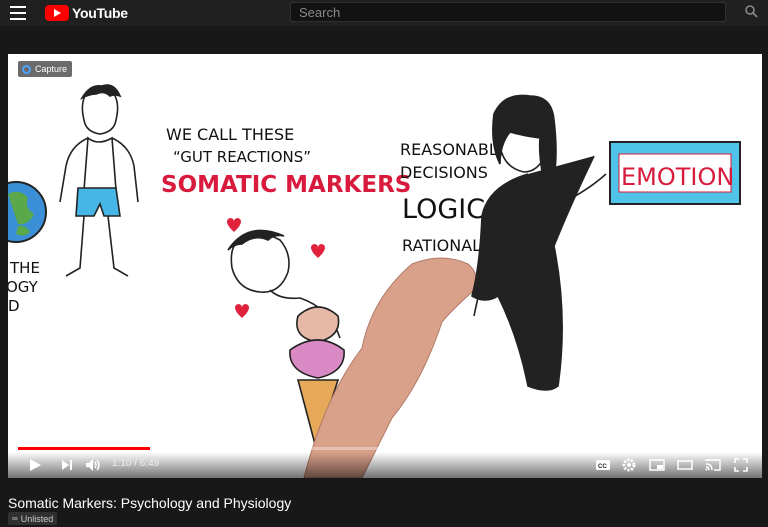  Describe the element at coordinates (741, 465) in the screenshot. I see `fullscreen-icon` at that location.